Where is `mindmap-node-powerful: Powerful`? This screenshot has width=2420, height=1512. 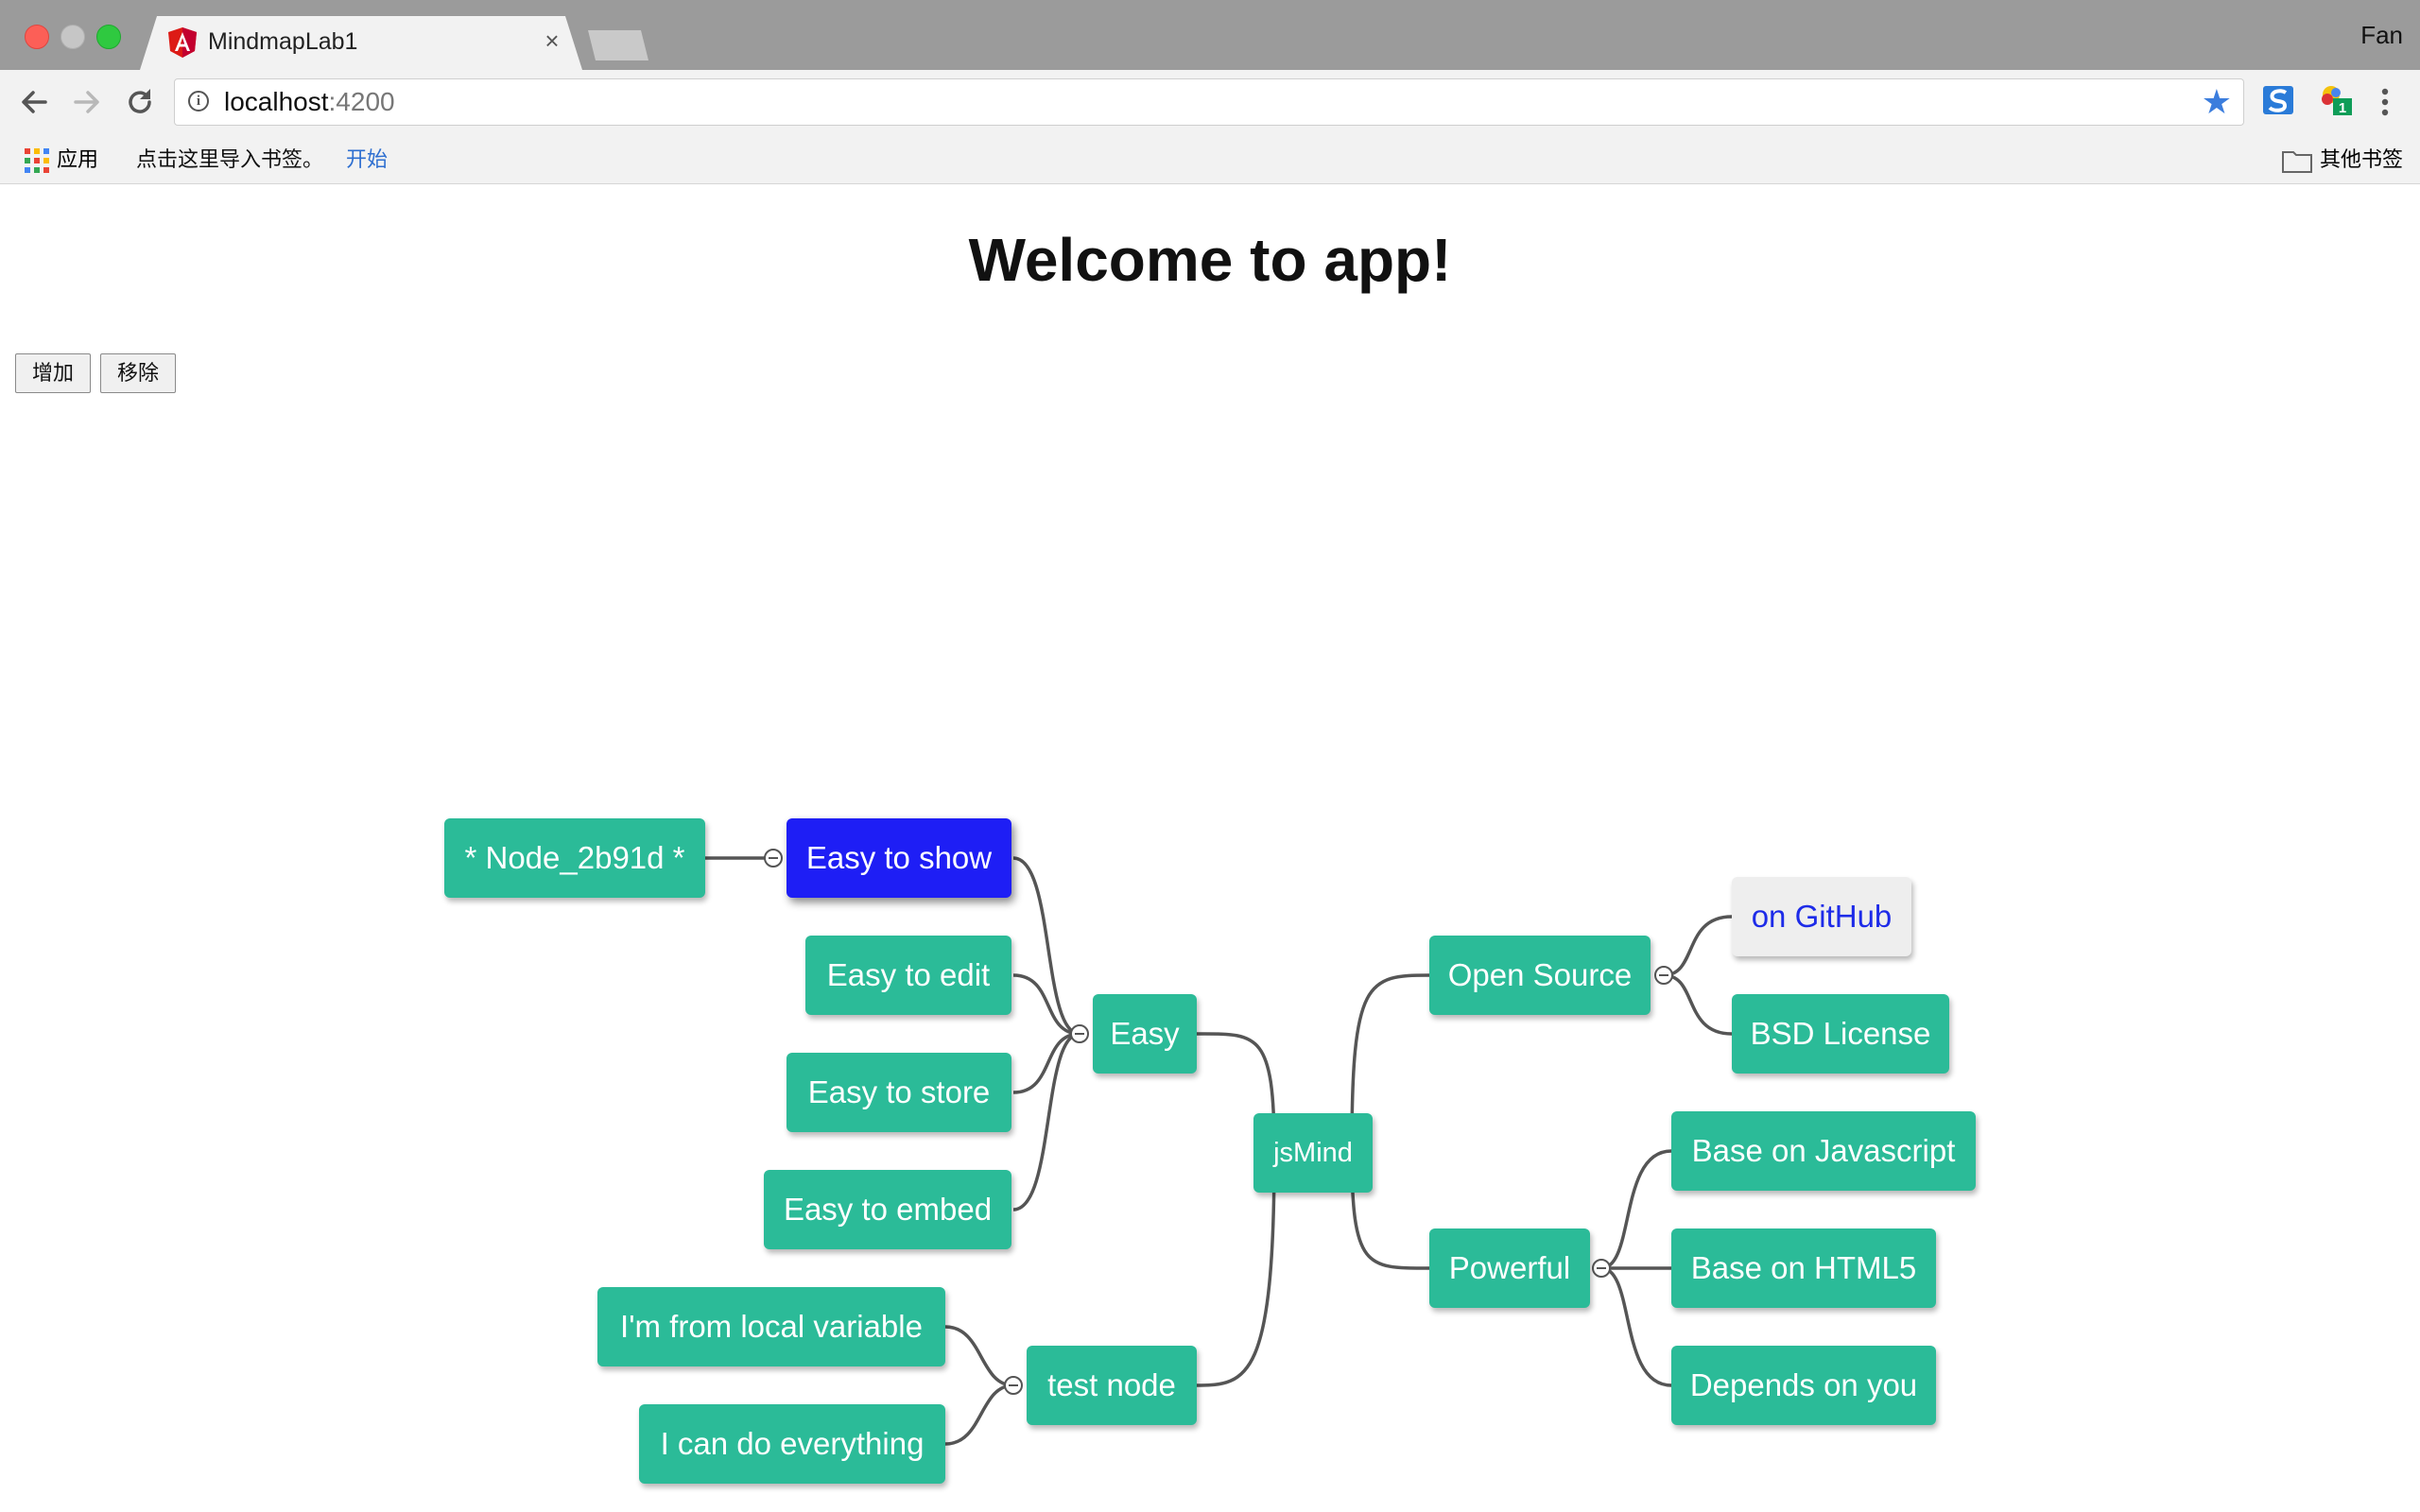 mindmap-node-powerful: Powerful is located at coordinates (1509, 1268).